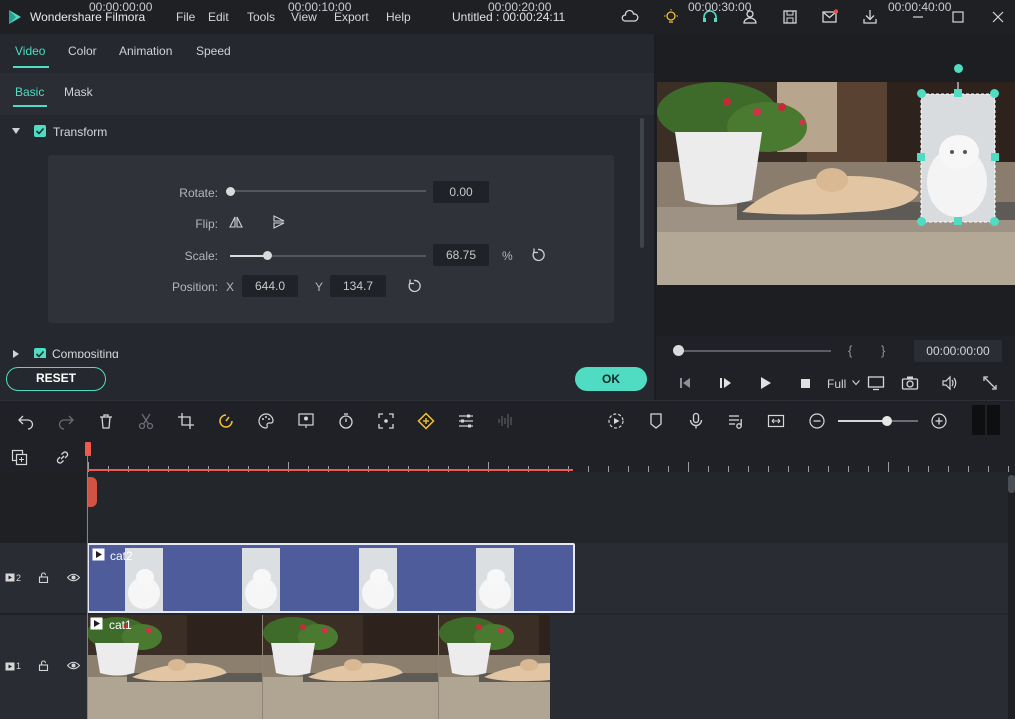 This screenshot has width=1015, height=719. What do you see at coordinates (685, 383) in the screenshot?
I see `step-back-icon` at bounding box center [685, 383].